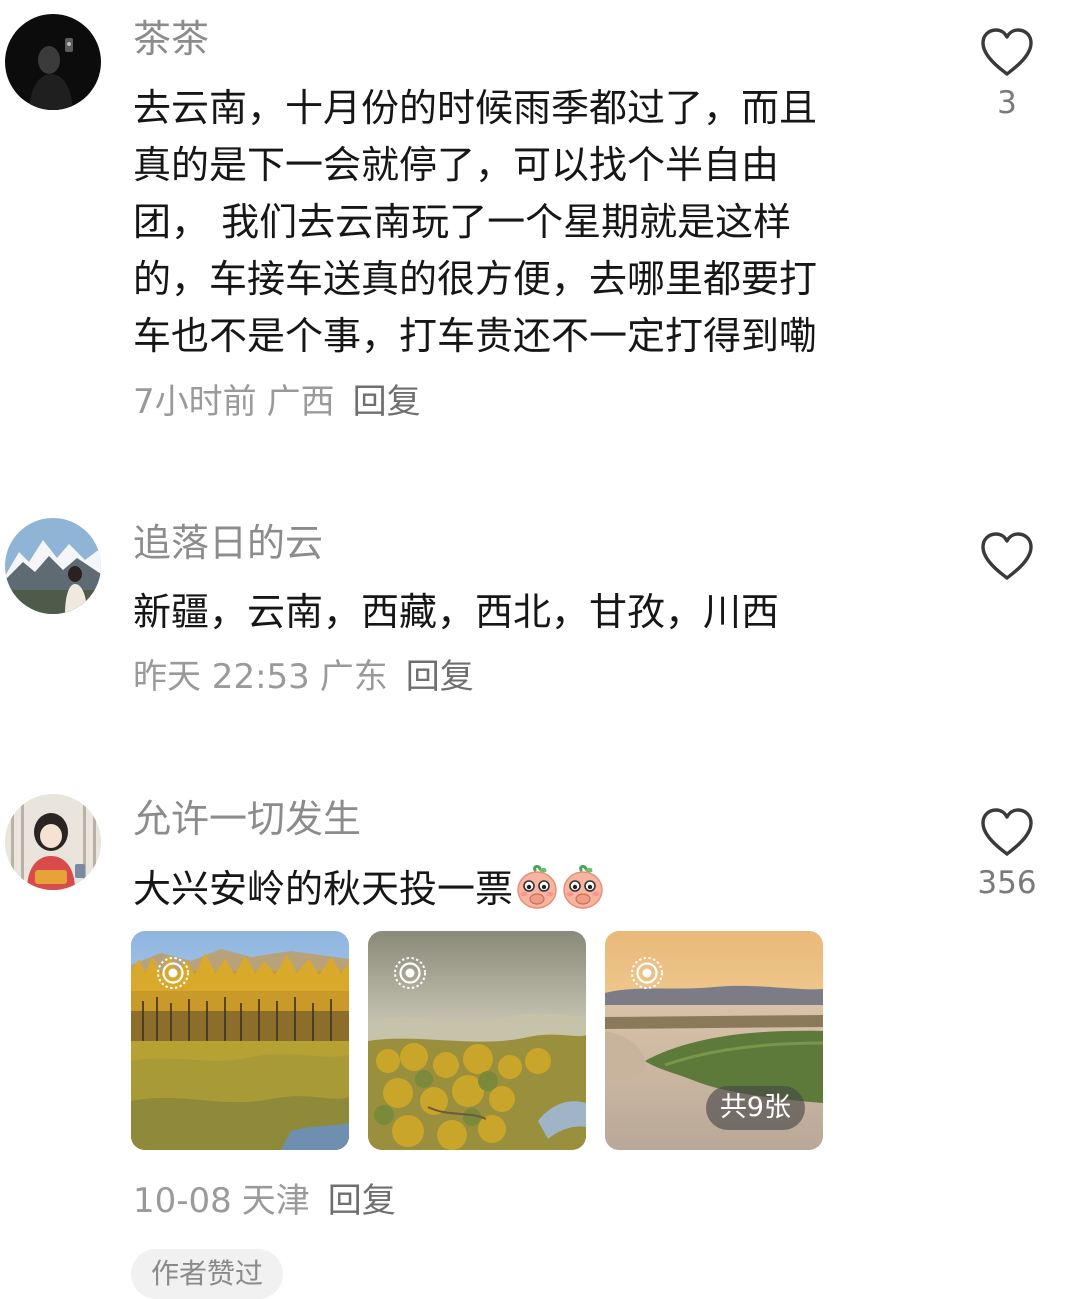 This screenshot has height=1299, width=1080. I want to click on comment-text-line: 车也不是个事，打车贵还不一定打得到嘞, so click(475, 336).